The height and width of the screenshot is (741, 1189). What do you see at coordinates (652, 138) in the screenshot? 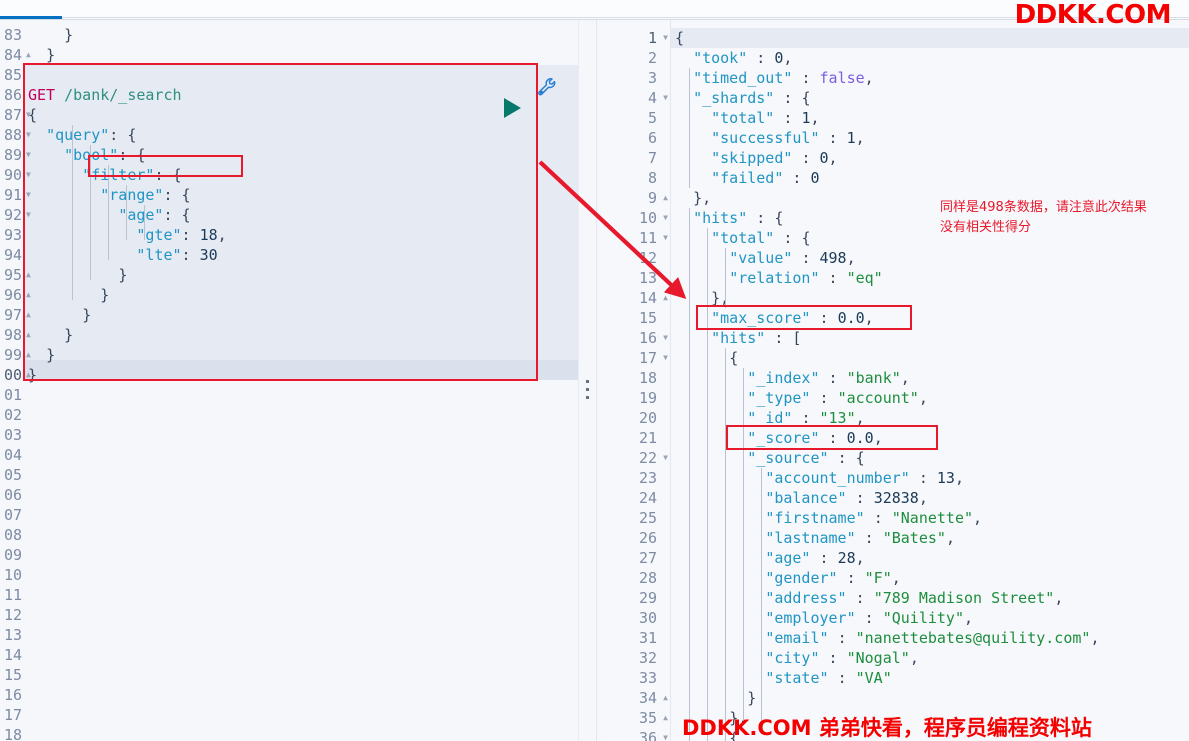
I see `line-number: 6` at bounding box center [652, 138].